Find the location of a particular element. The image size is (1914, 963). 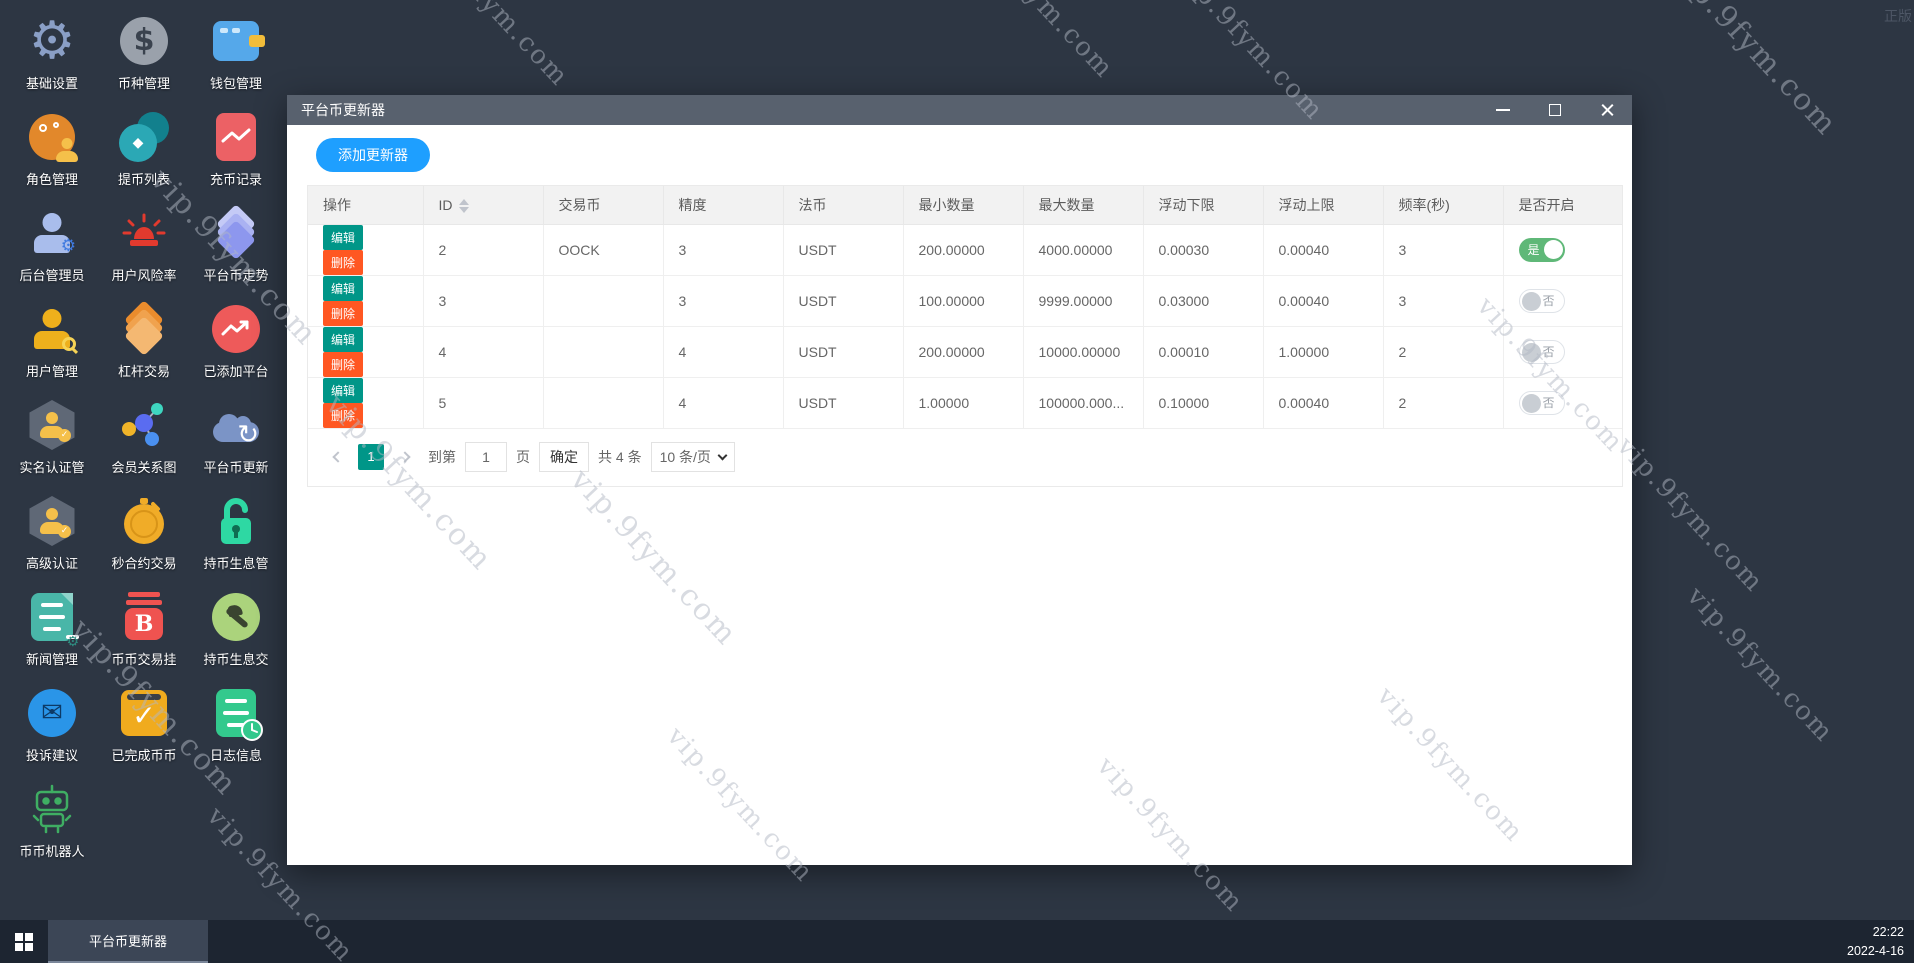

desktop-icon-platform-coin-update: ↻ 平台币更新 is located at coordinates (236, 436).